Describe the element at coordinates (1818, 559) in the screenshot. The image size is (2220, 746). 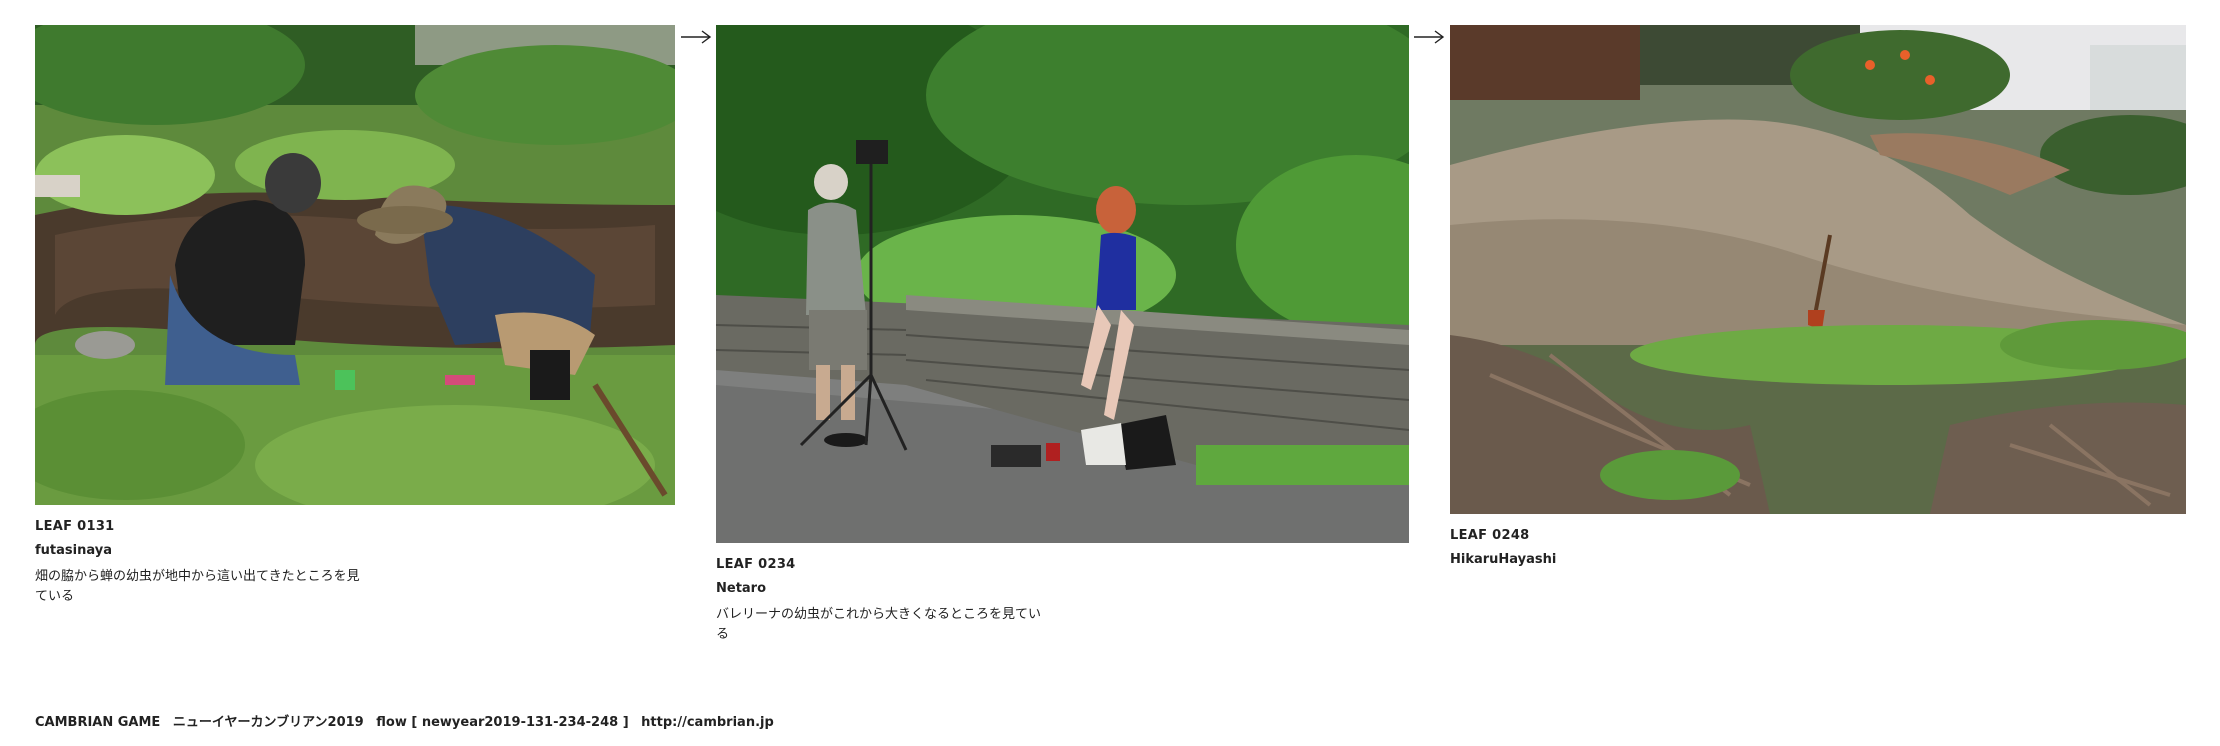
I see `leaf-author: HikaruHayashi` at that location.